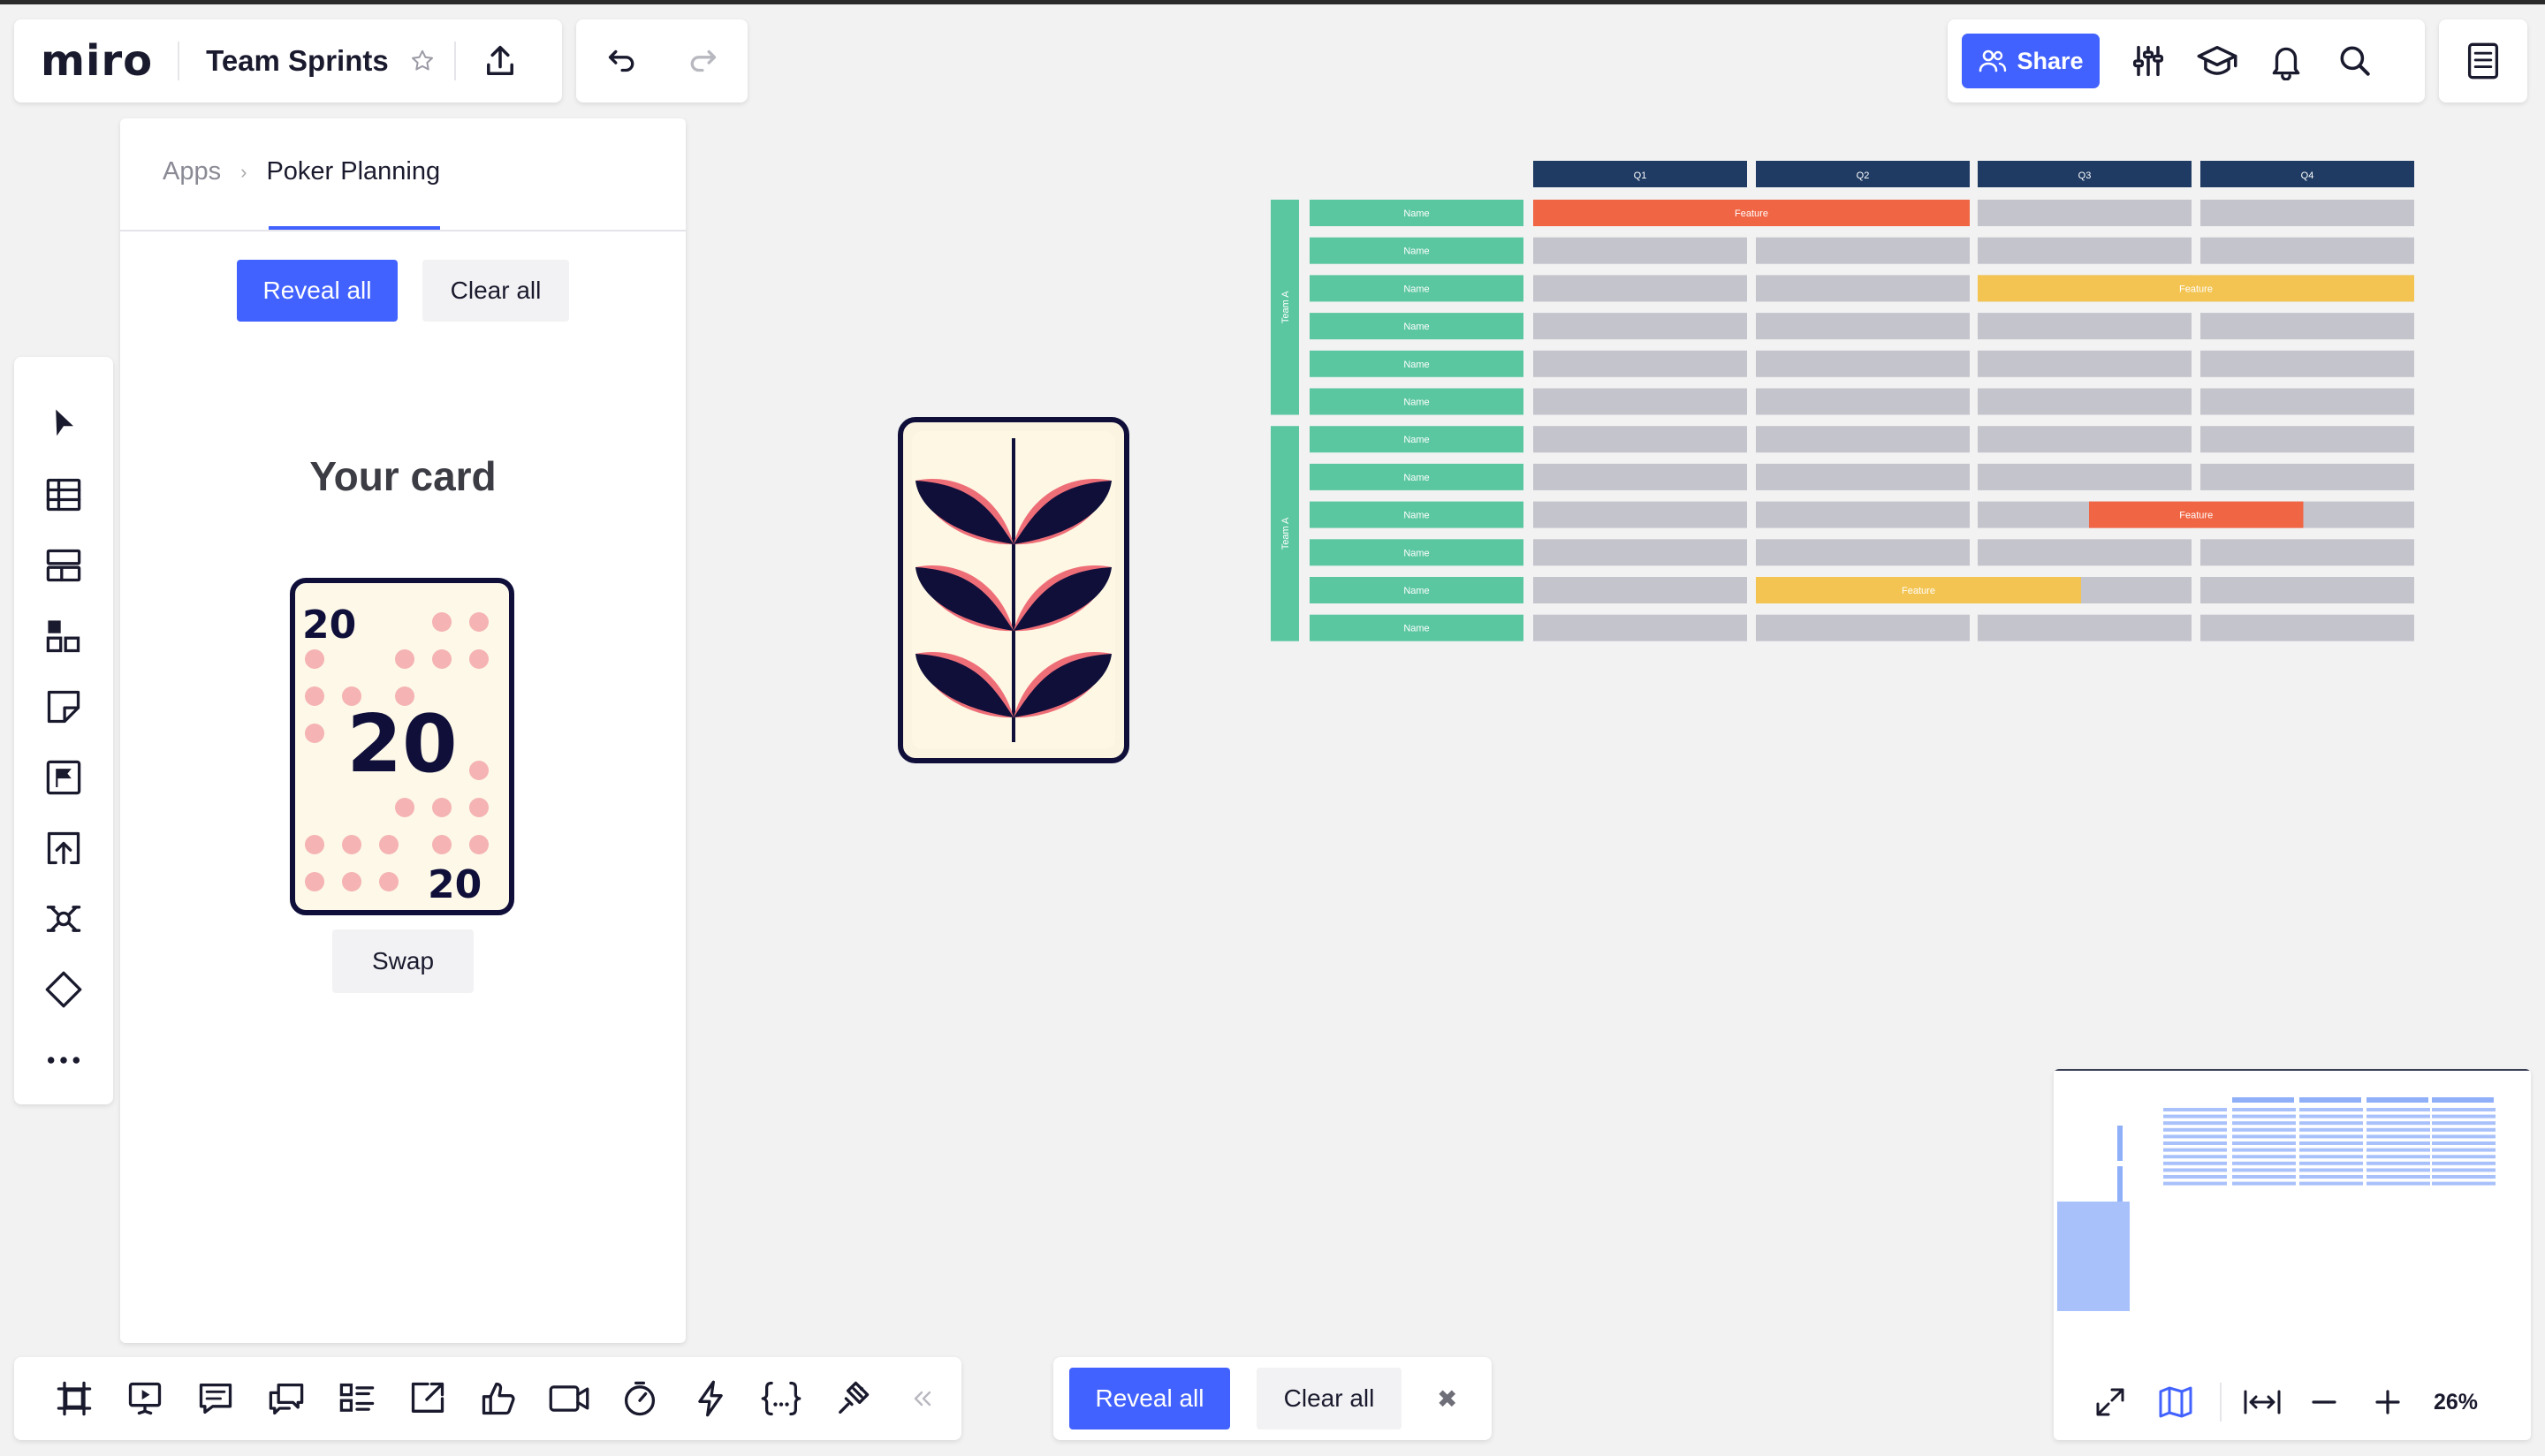 The width and height of the screenshot is (2545, 1456). Describe the element at coordinates (215, 1399) in the screenshot. I see `comments-icon` at that location.